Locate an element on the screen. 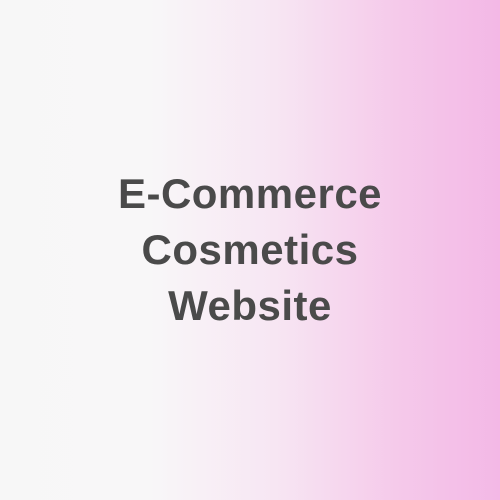 This screenshot has height=500, width=500. title-line-2: Cosmetics is located at coordinates (250, 249).